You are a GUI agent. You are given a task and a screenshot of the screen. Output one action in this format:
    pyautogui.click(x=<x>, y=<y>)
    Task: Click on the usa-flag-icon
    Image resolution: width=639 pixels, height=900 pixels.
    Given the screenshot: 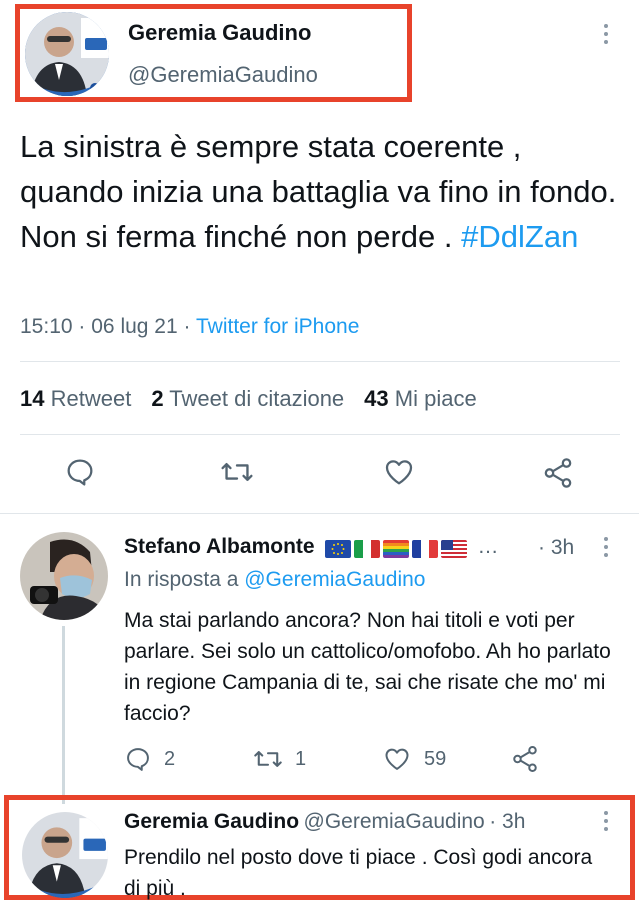 What is the action you would take?
    pyautogui.click(x=454, y=548)
    